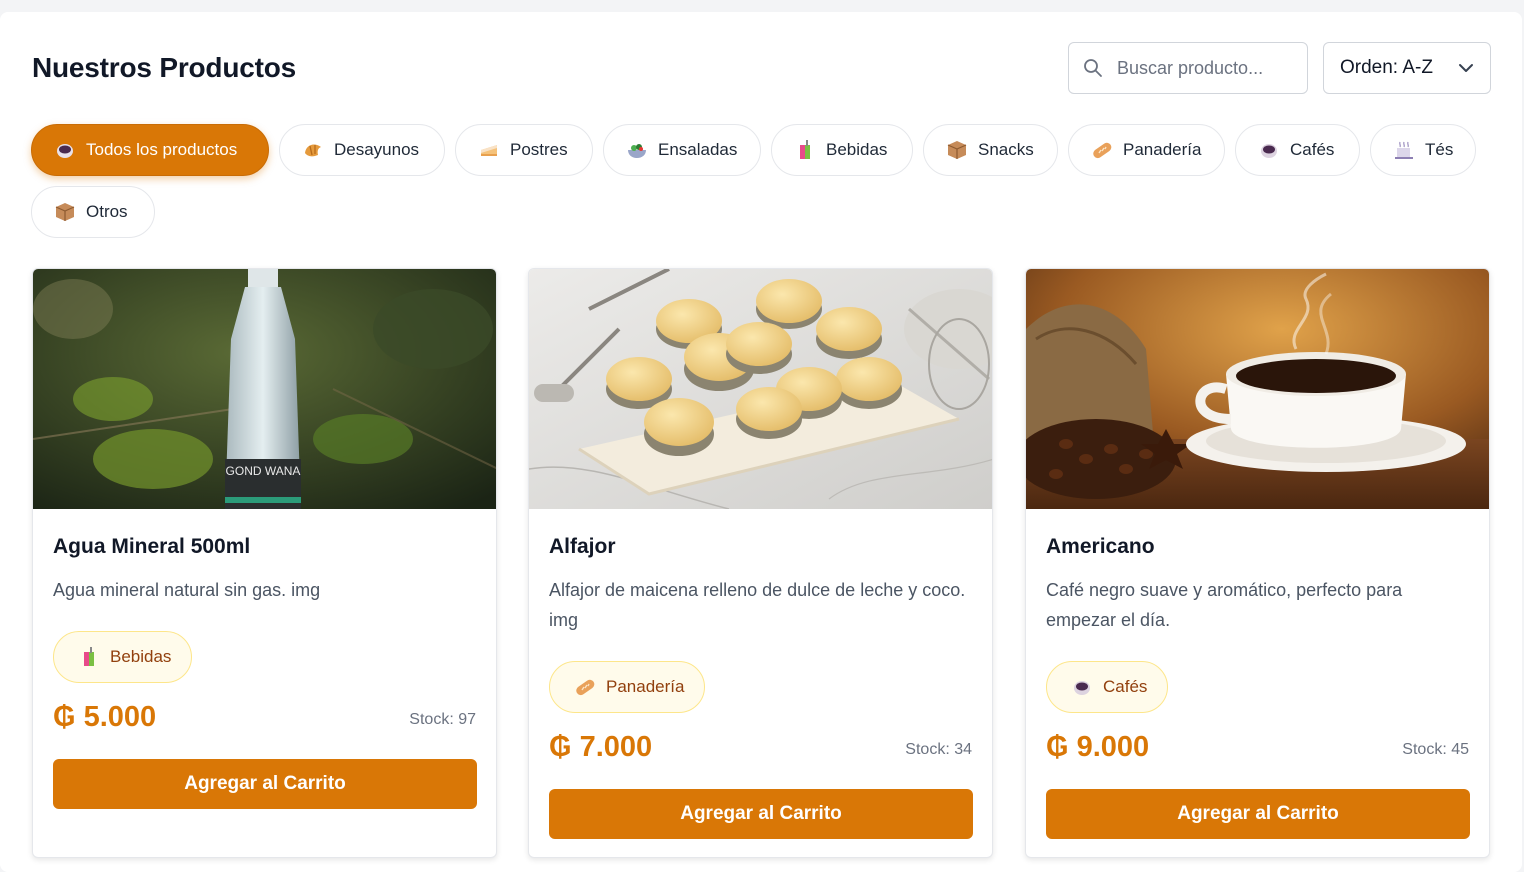 The height and width of the screenshot is (872, 1524). Describe the element at coordinates (1312, 149) in the screenshot. I see `category-chip-label: Cafés` at that location.